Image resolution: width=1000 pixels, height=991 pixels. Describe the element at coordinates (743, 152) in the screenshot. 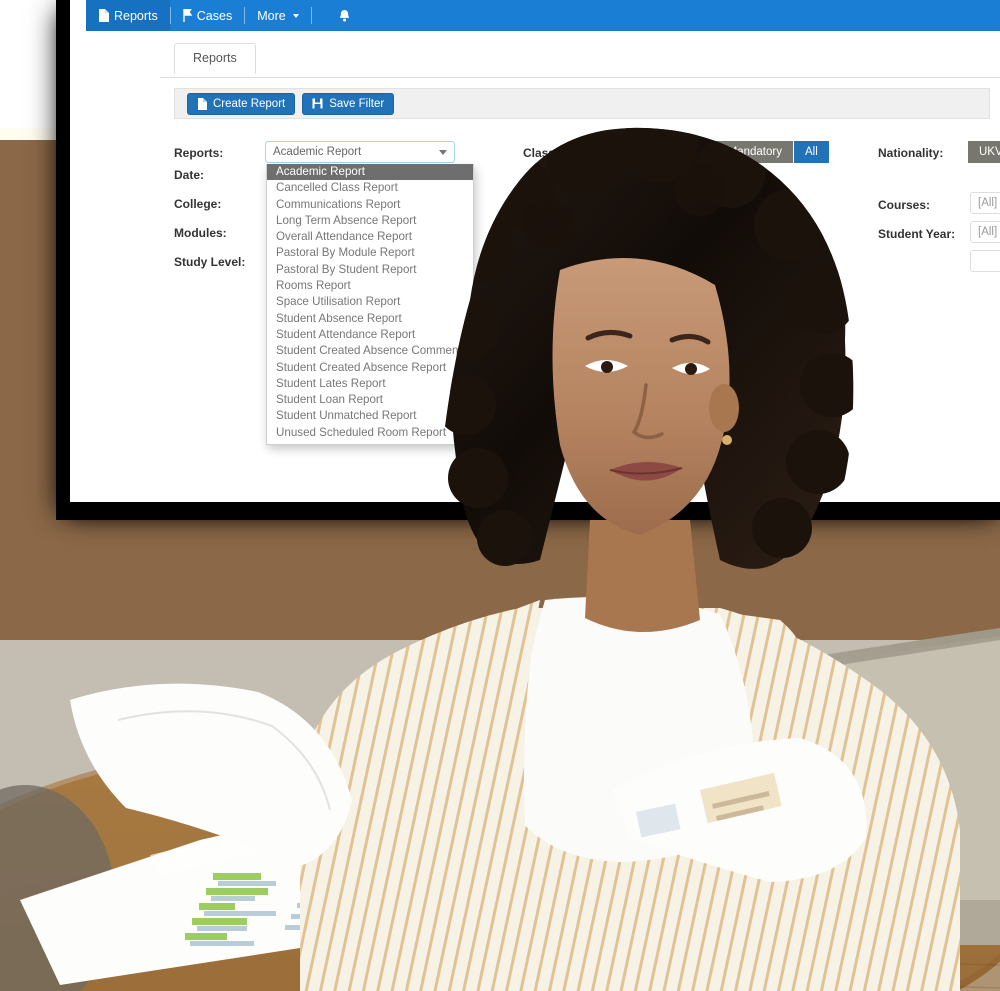

I see `class-type-toggle: Non Mandatory` at that location.